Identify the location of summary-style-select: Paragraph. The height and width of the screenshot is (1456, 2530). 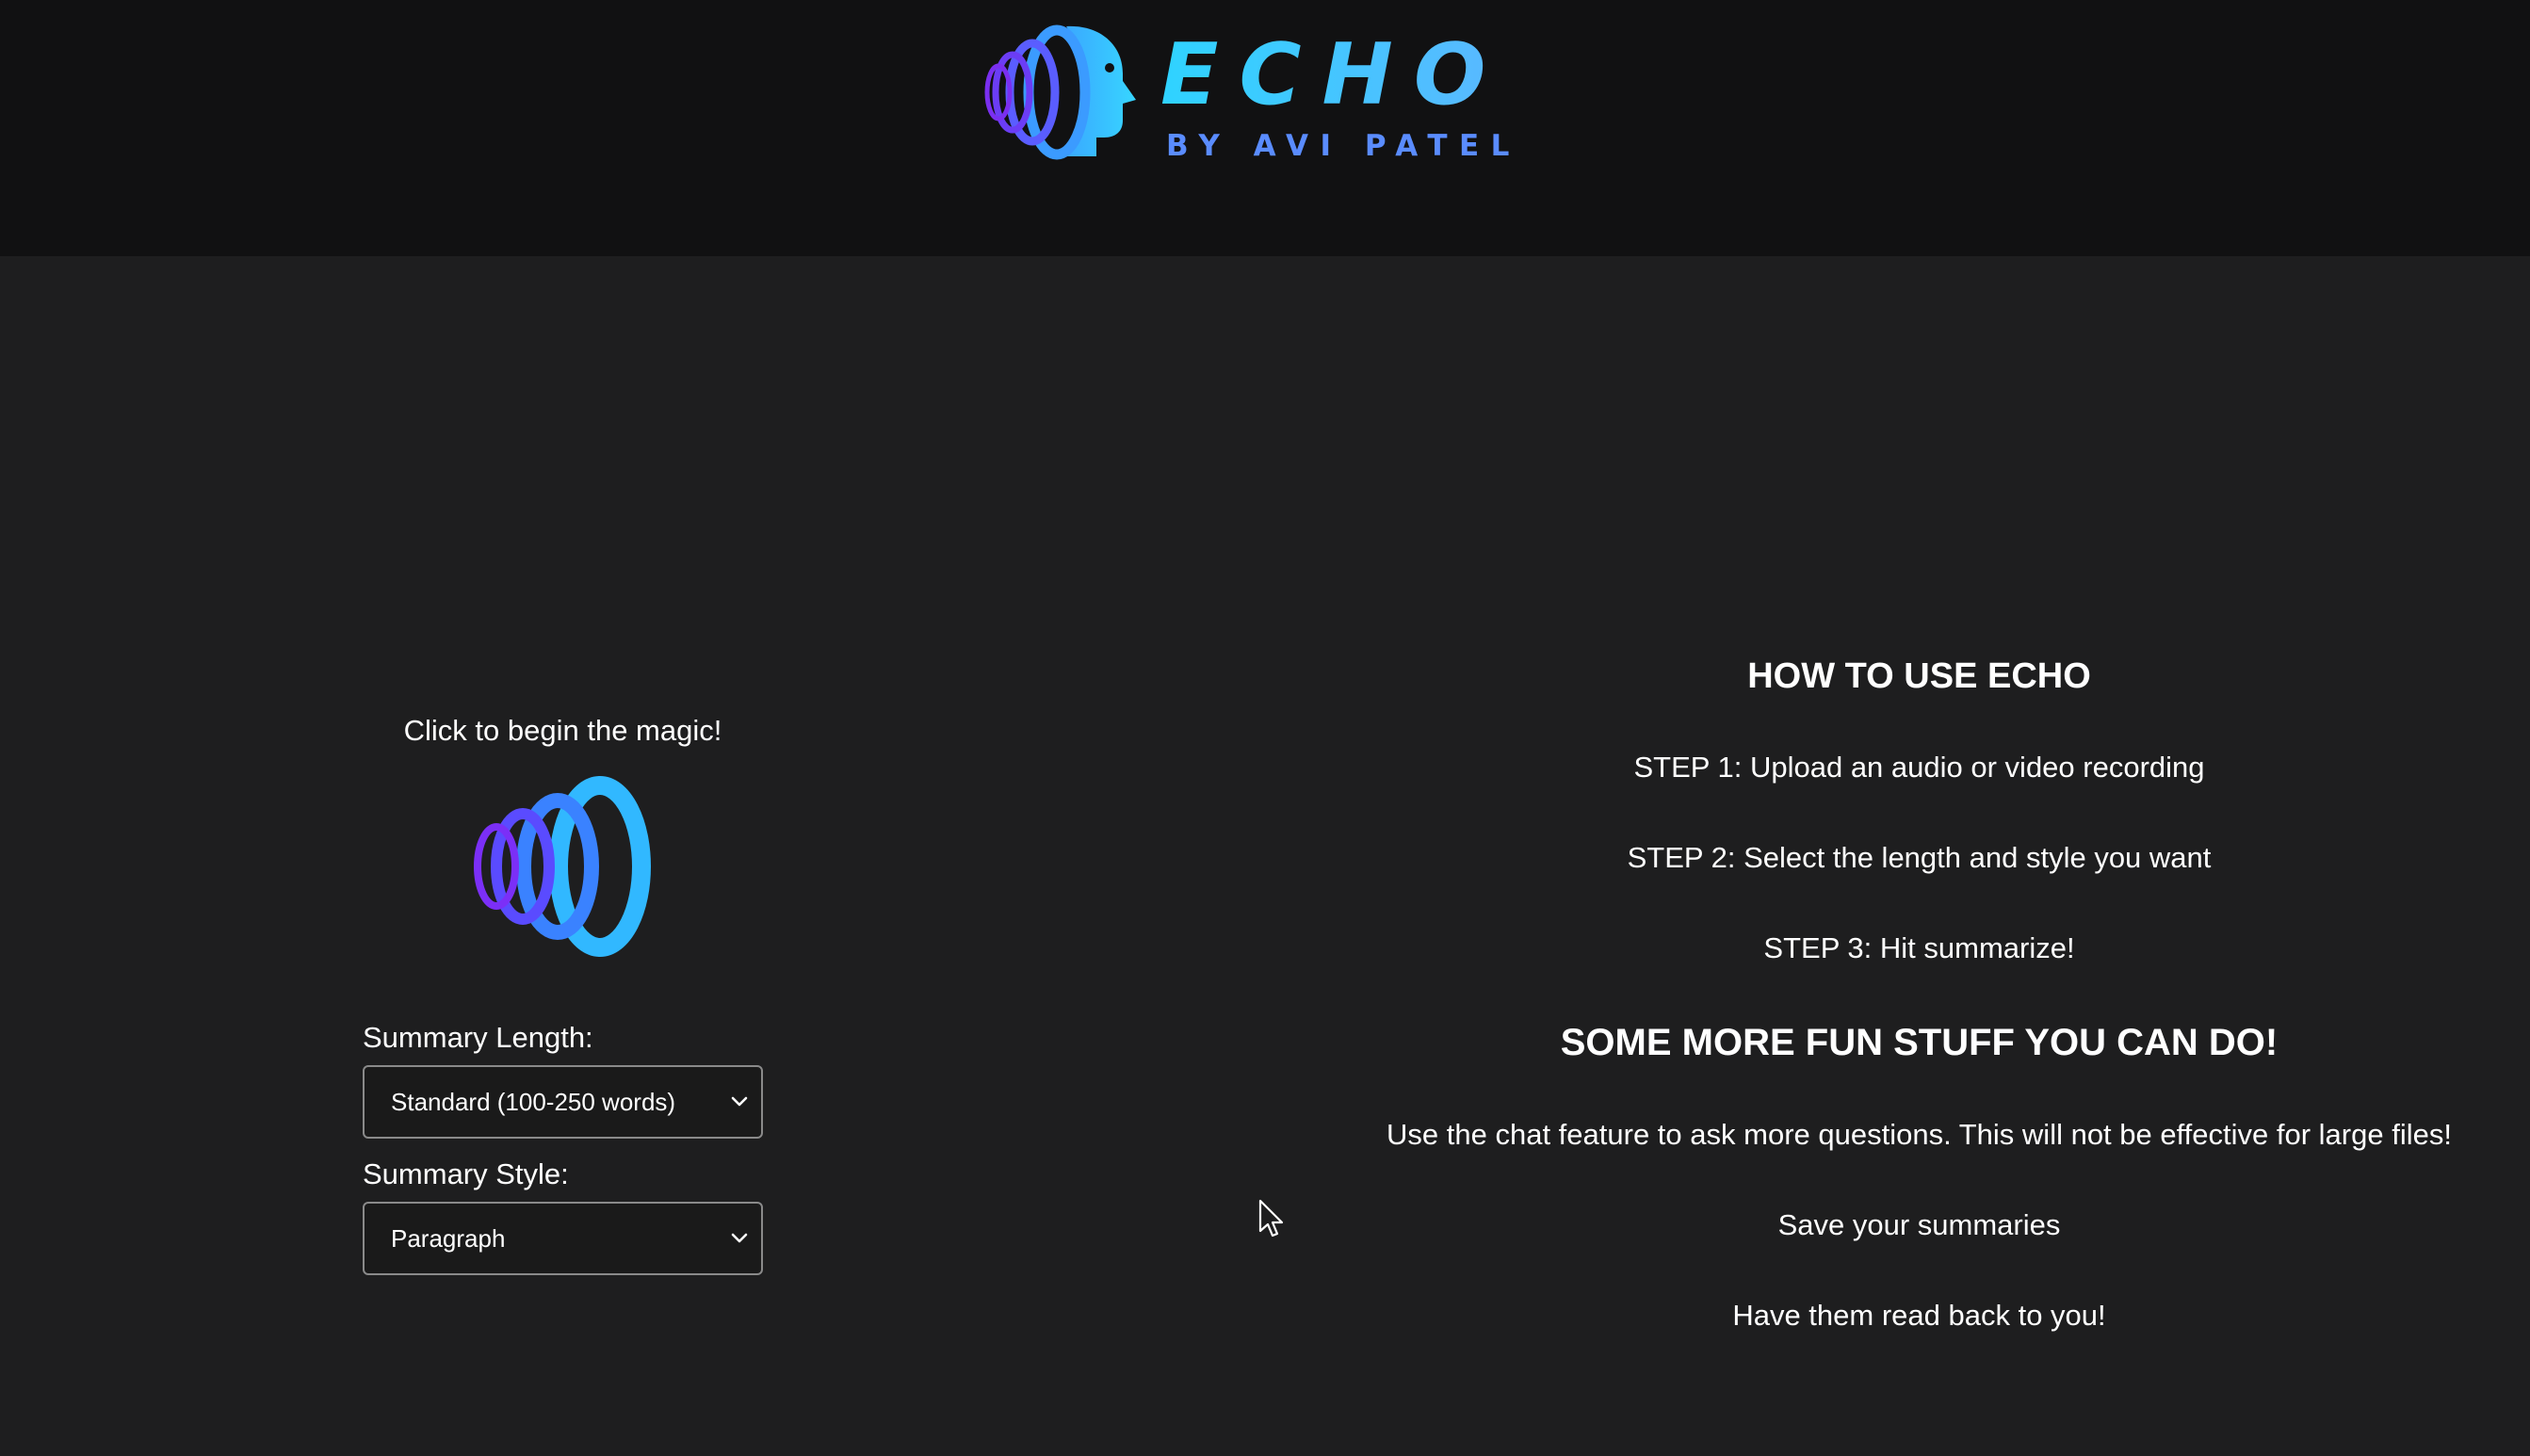
(563, 1238).